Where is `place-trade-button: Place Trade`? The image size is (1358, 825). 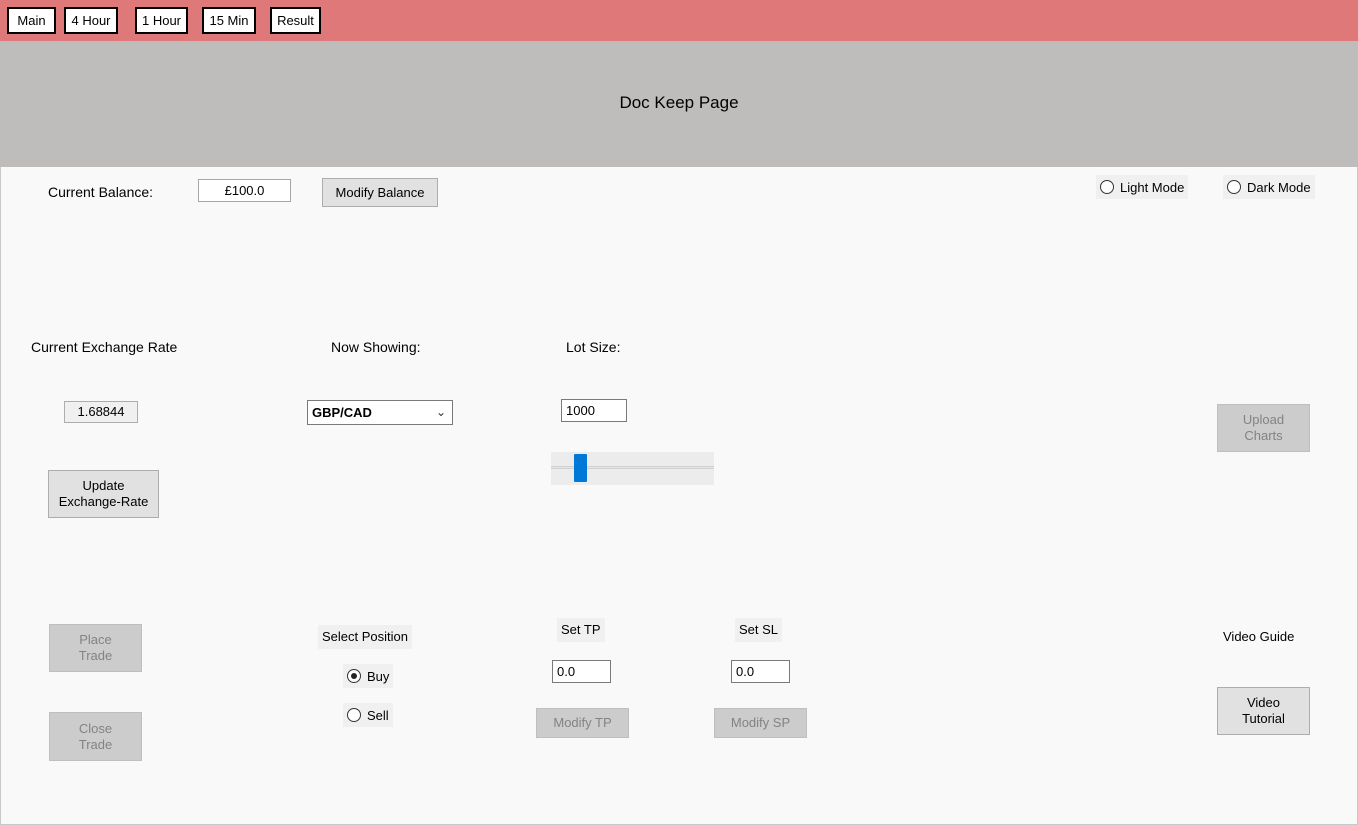 place-trade-button: Place Trade is located at coordinates (95, 648).